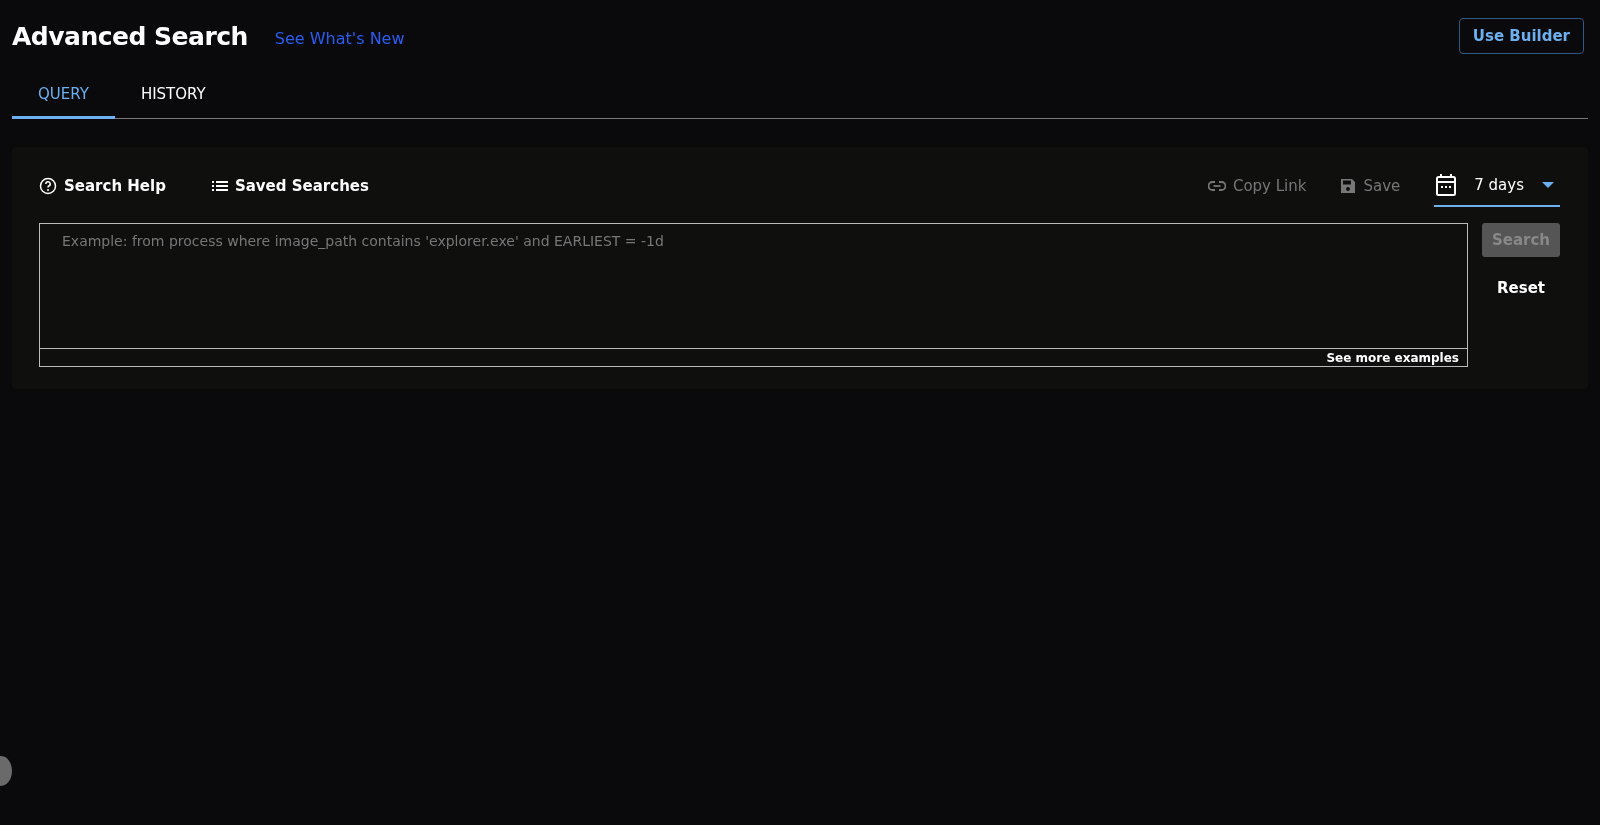 The height and width of the screenshot is (825, 1600). I want to click on calendar-icon, so click(1446, 185).